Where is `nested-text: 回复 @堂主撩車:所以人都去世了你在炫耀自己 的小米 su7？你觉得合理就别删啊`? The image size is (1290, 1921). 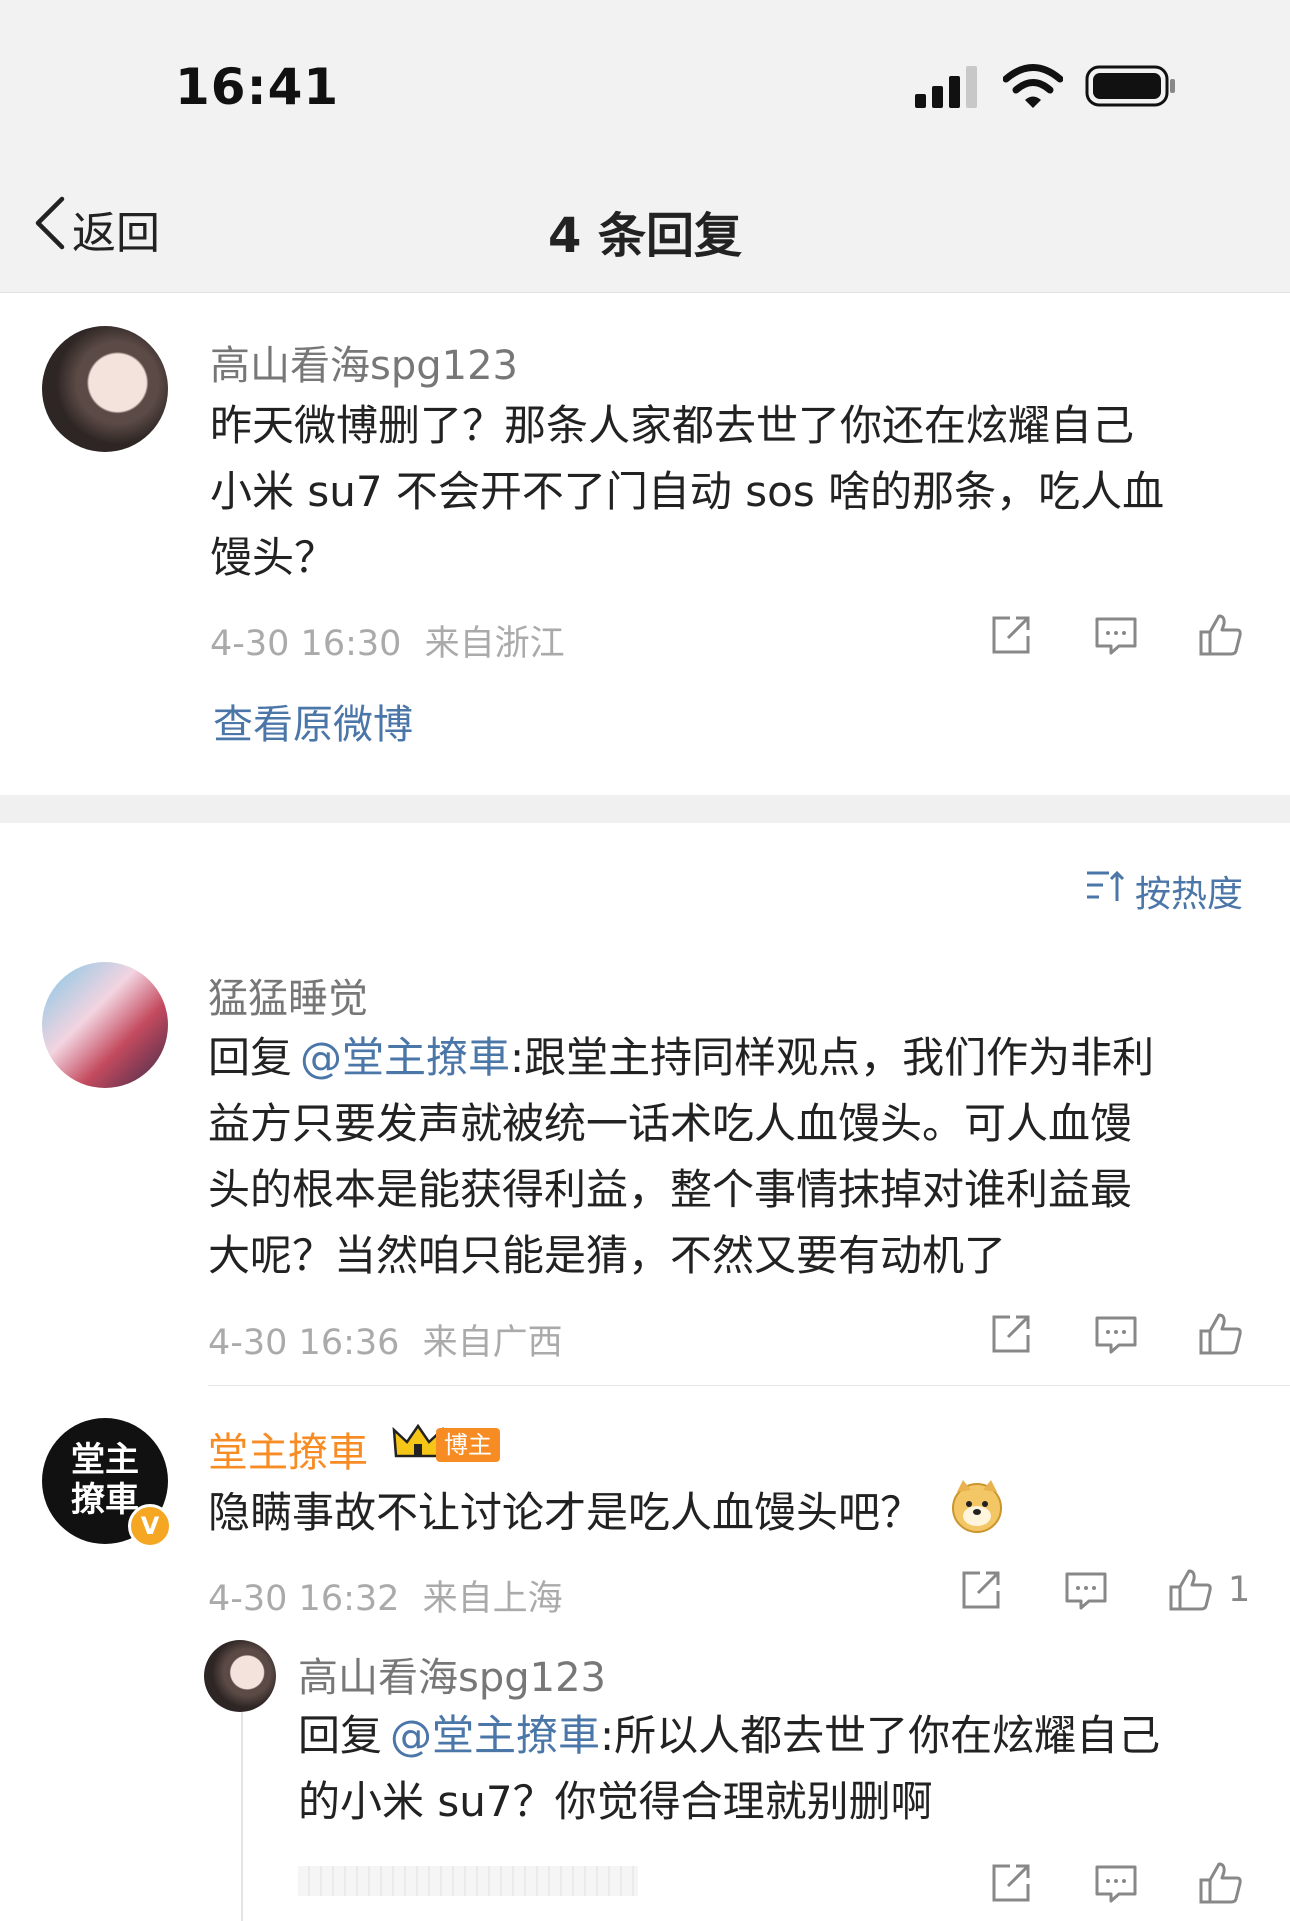 nested-text: 回复 @堂主撩車:所以人都去世了你在炫耀自己 的小米 su7？你觉得合理就别删啊 is located at coordinates (788, 1769).